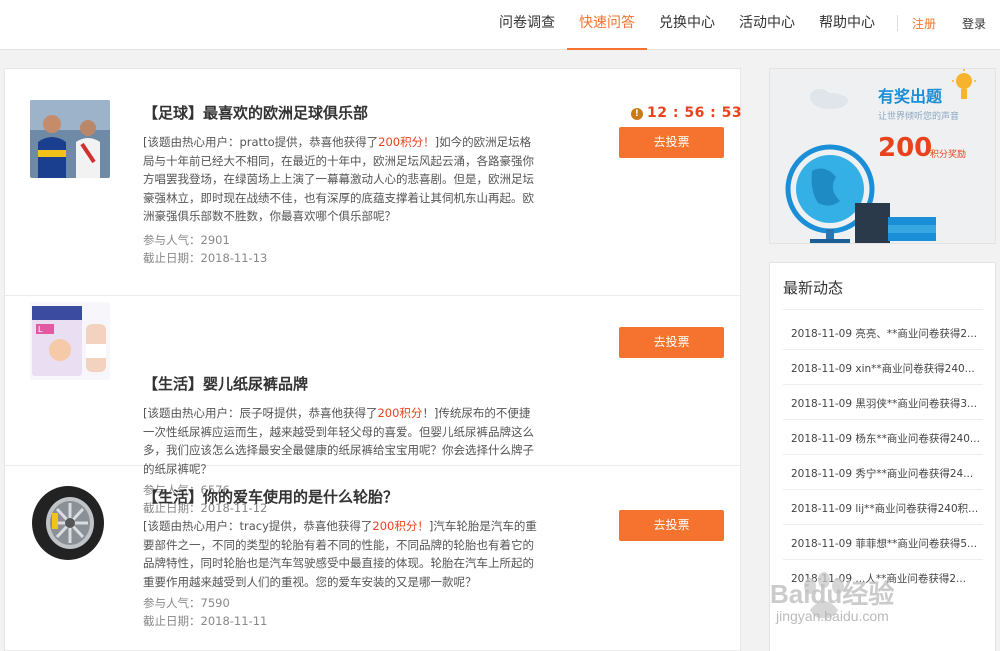  What do you see at coordinates (695, 113) in the screenshot?
I see `countdown-value: 12 : 56 : 53` at bounding box center [695, 113].